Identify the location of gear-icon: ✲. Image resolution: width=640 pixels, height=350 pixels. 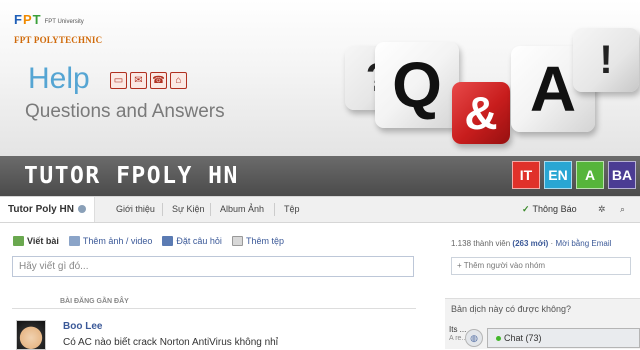
(602, 209).